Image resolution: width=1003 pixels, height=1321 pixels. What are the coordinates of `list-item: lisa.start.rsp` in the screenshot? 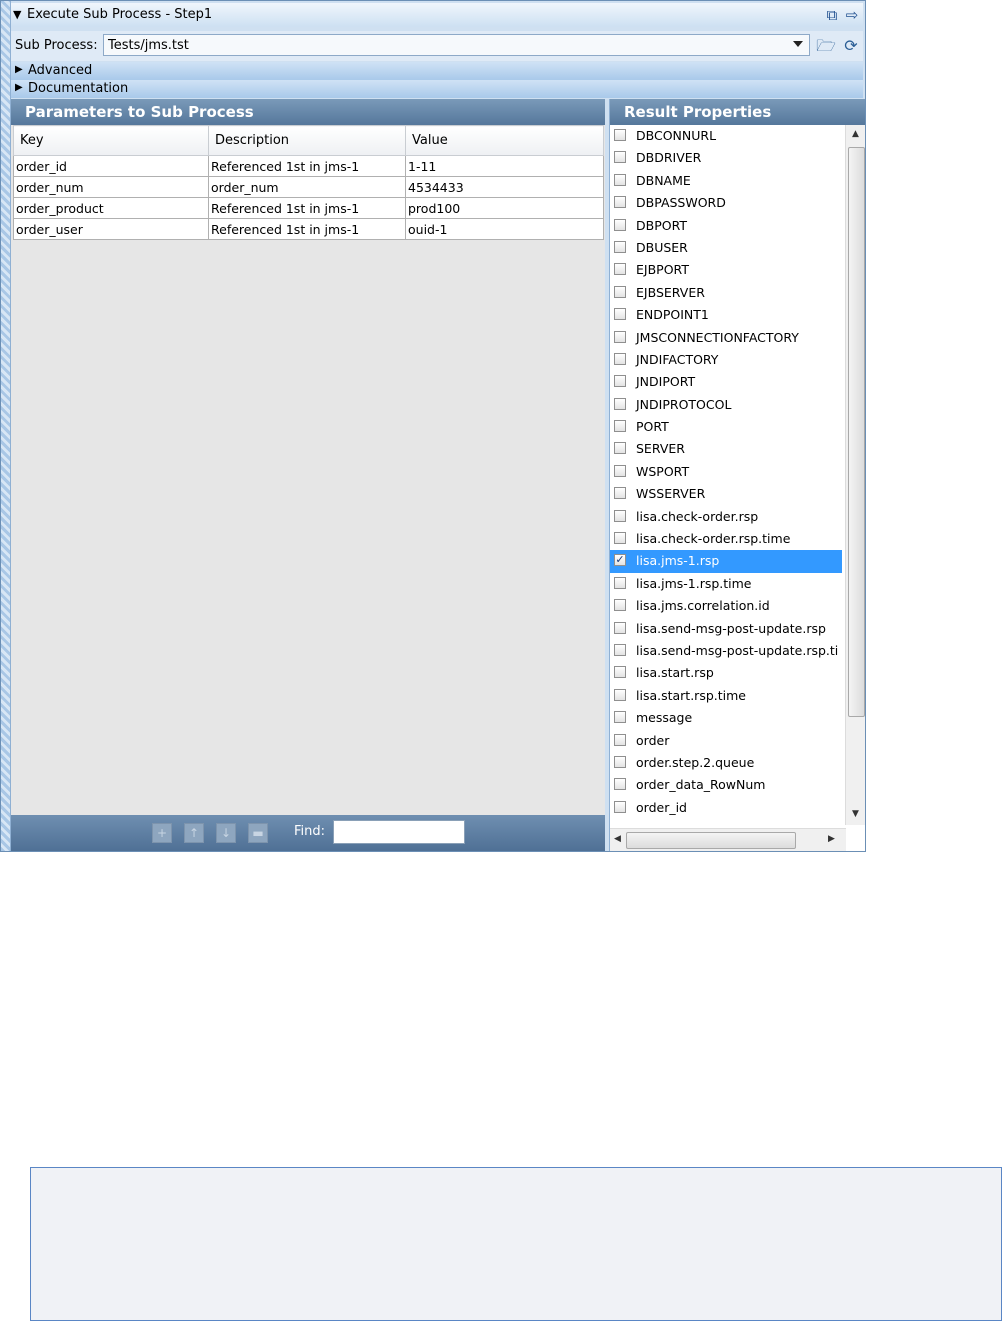 It's located at (726, 673).